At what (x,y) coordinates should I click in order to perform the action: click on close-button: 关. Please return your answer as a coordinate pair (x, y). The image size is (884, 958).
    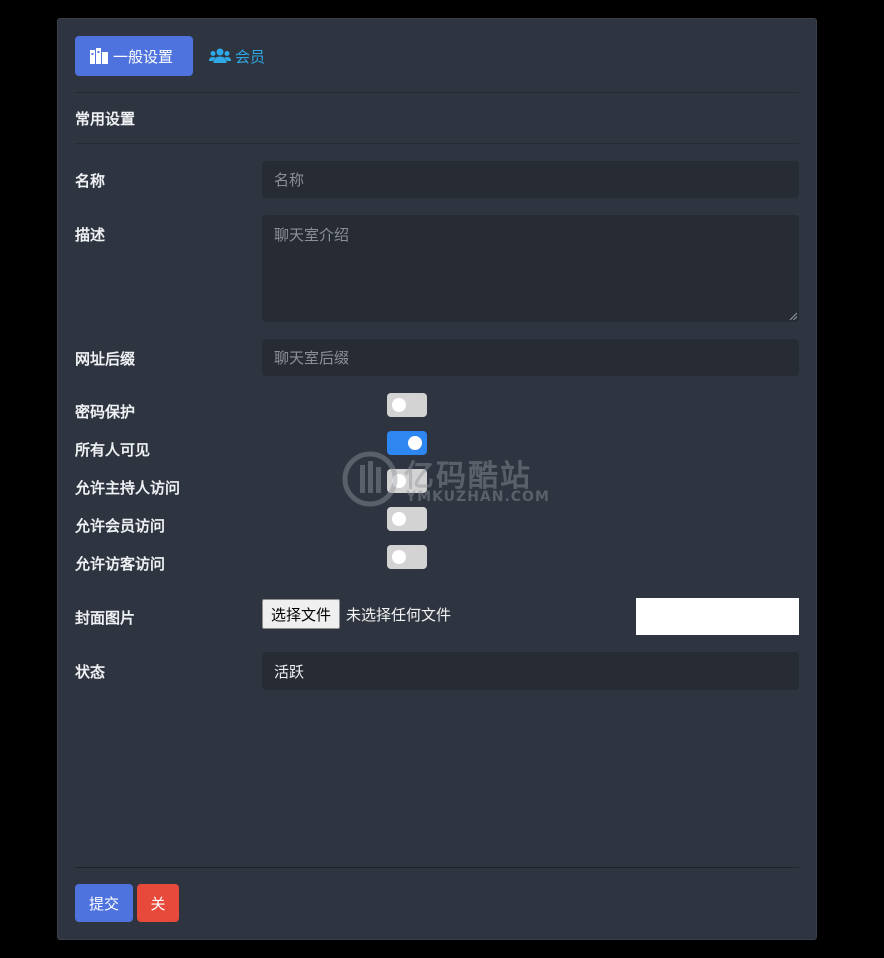
    Looking at the image, I should click on (158, 903).